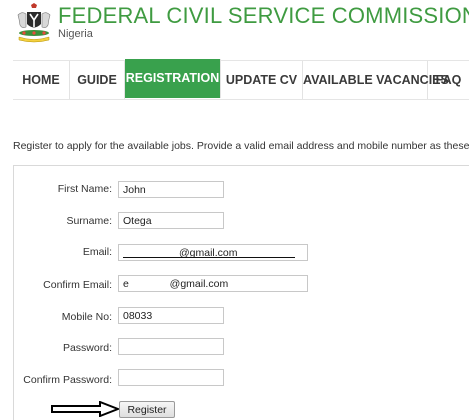 The width and height of the screenshot is (469, 420). What do you see at coordinates (213, 283) in the screenshot?
I see `confirm-email-field: e @gmail.com` at bounding box center [213, 283].